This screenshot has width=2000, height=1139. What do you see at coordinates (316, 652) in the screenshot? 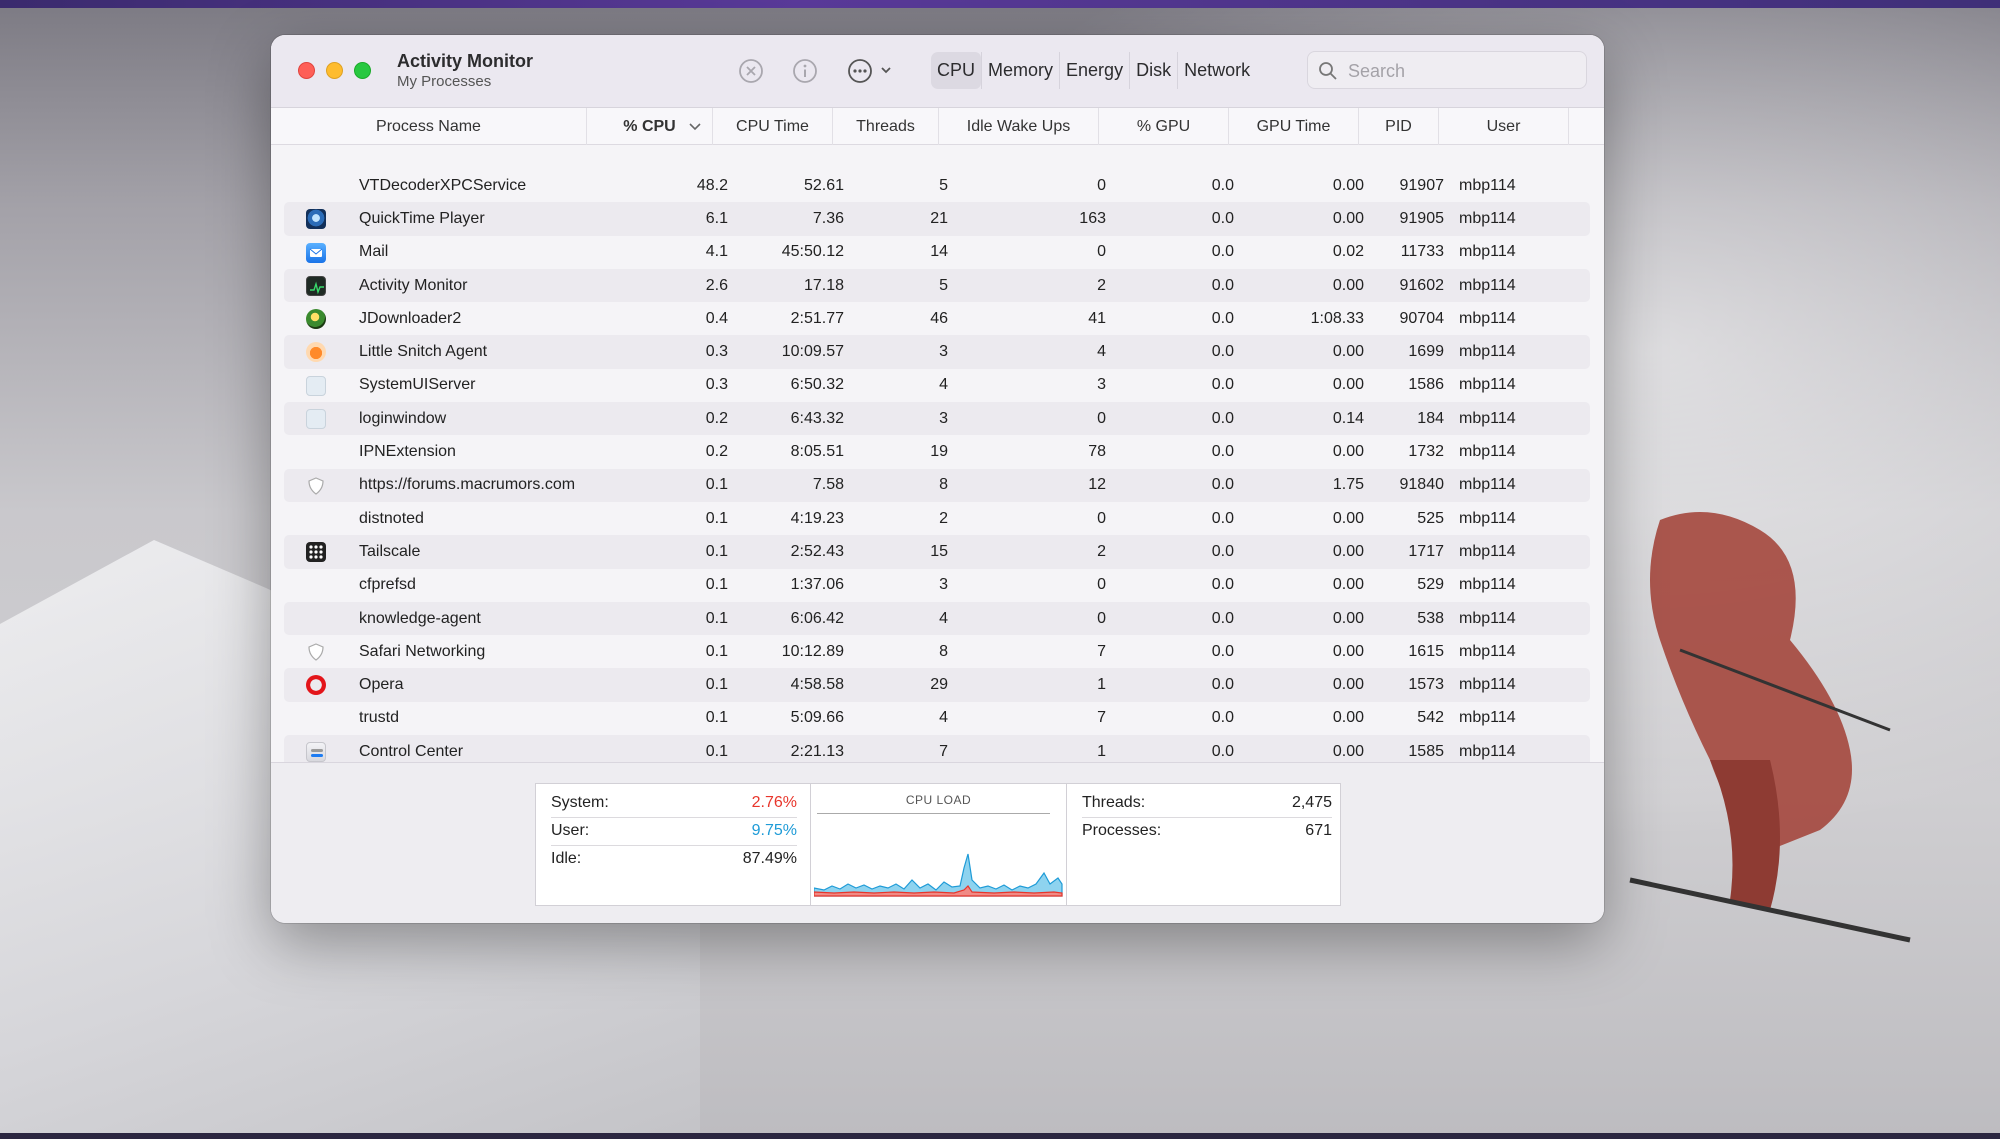
I see `shield-icon` at bounding box center [316, 652].